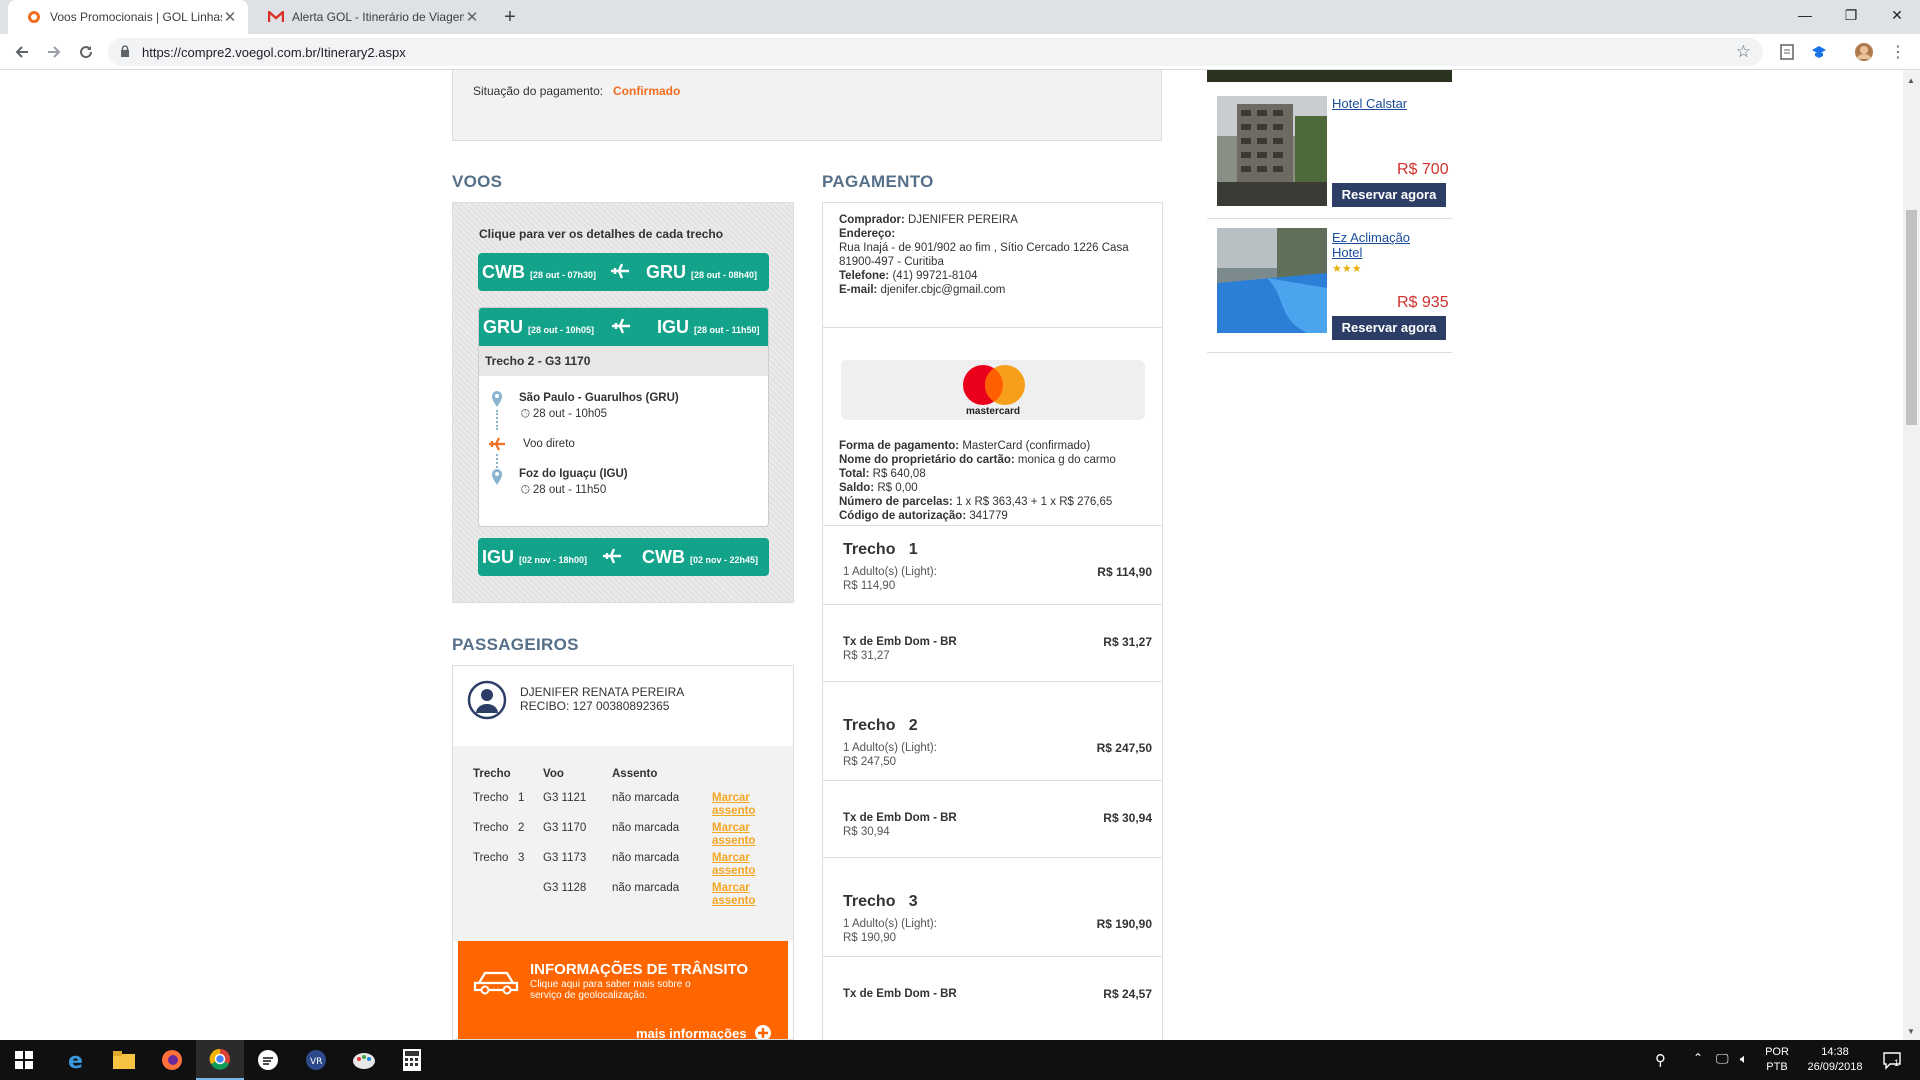  What do you see at coordinates (1787, 52) in the screenshot?
I see `extension-page-icon` at bounding box center [1787, 52].